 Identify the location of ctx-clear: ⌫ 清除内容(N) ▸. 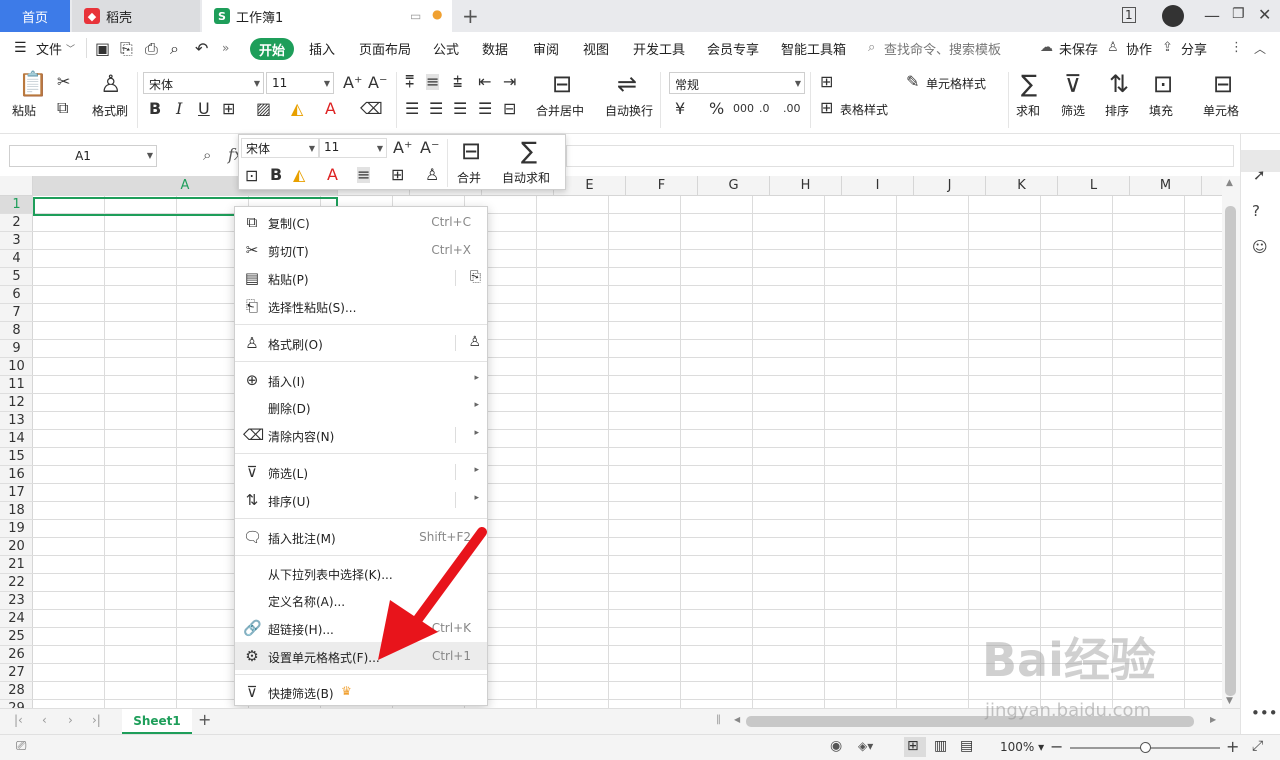
(361, 435).